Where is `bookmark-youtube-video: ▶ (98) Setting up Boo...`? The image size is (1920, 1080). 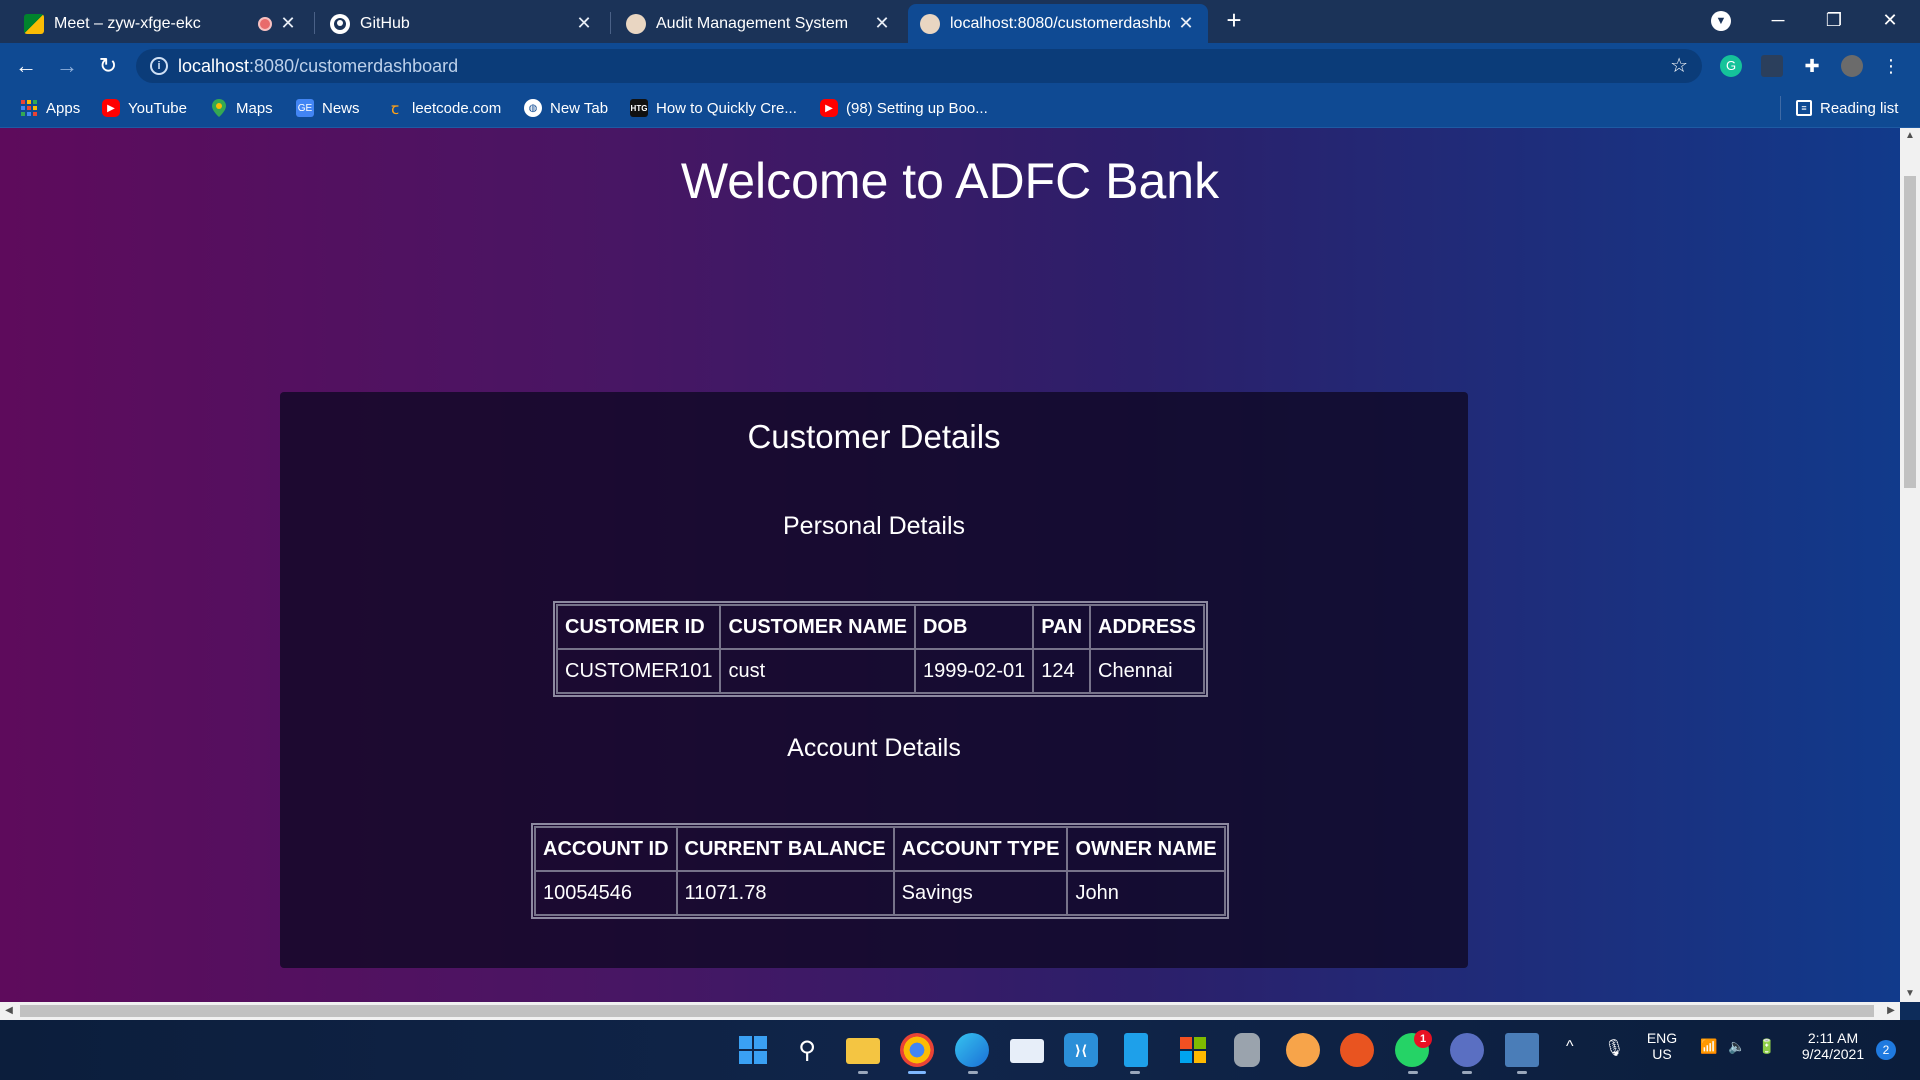
bookmark-youtube-video: ▶ (98) Setting up Boo... is located at coordinates (904, 108).